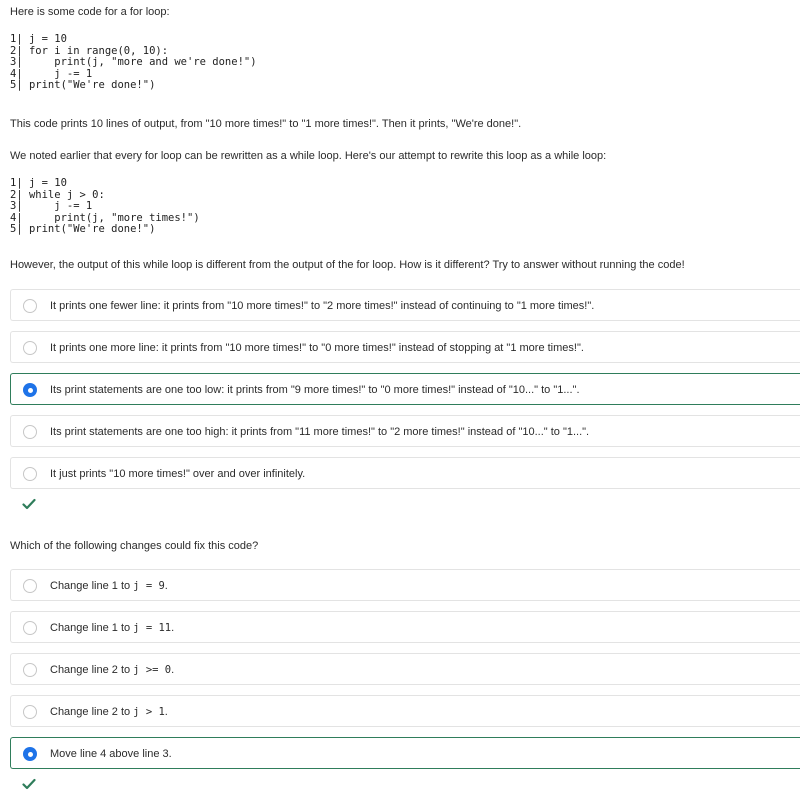  What do you see at coordinates (152, 628) in the screenshot?
I see `option-code: j = 11` at bounding box center [152, 628].